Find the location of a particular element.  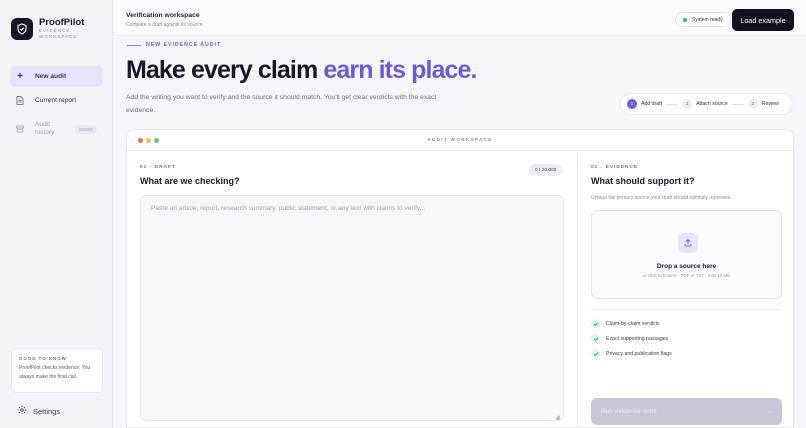

step-number: 2 is located at coordinates (687, 104).